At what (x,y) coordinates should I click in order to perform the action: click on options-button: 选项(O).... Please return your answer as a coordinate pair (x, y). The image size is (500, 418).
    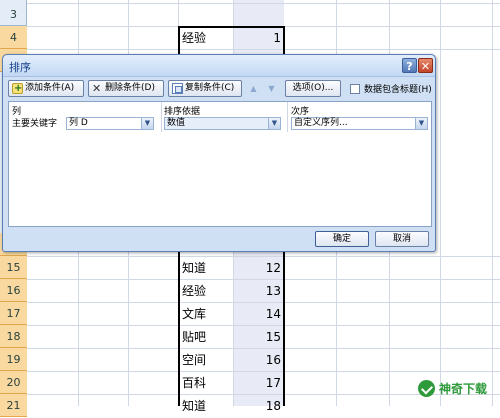
    Looking at the image, I should click on (313, 88).